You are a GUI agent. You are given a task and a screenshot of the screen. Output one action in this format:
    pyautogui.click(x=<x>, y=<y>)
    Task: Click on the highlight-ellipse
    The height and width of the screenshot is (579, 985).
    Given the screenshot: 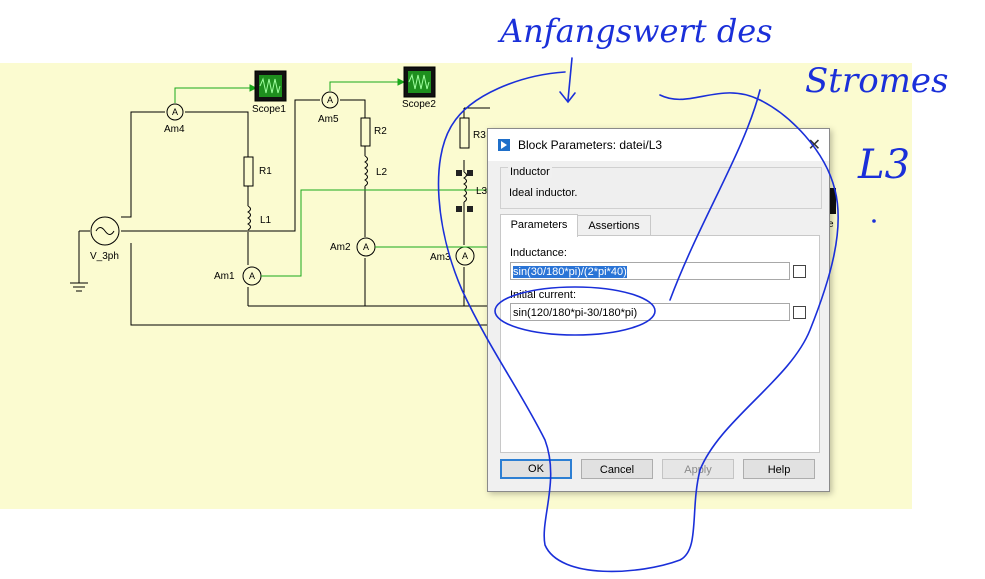 What is the action you would take?
    pyautogui.click(x=575, y=311)
    